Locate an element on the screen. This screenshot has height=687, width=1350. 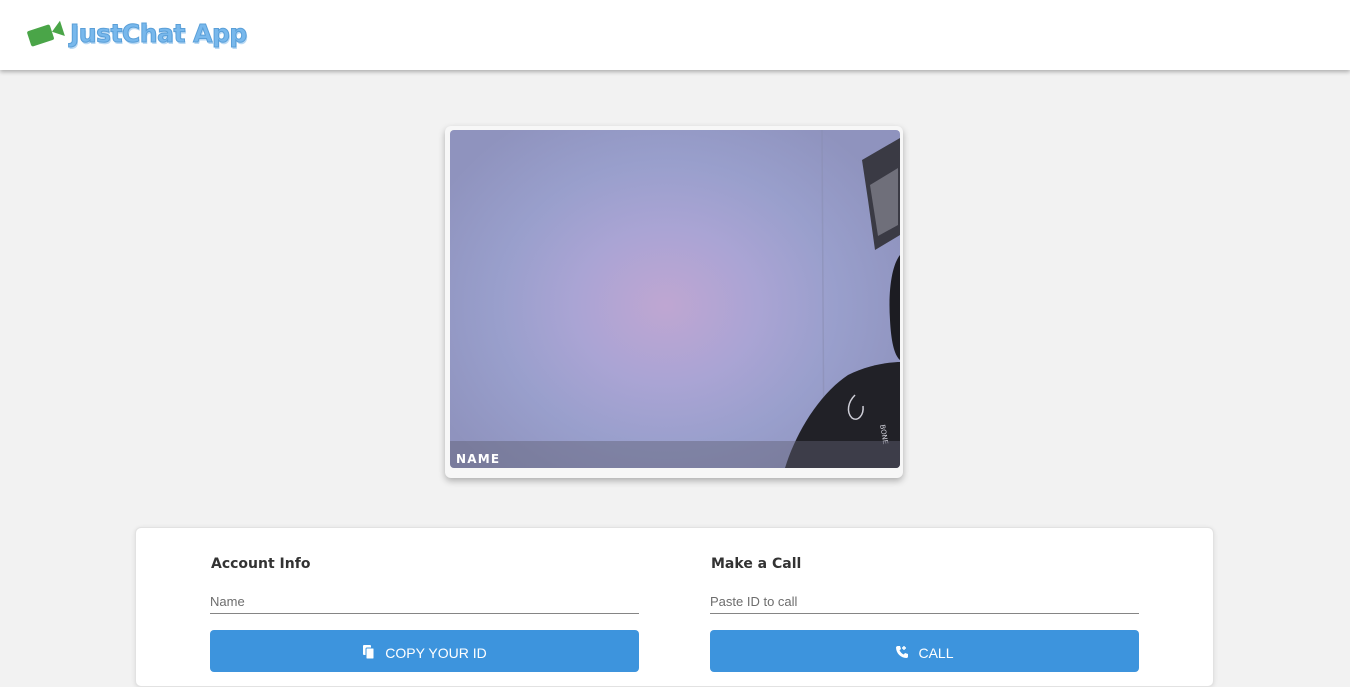
account-info-title: Account Info is located at coordinates (261, 564).